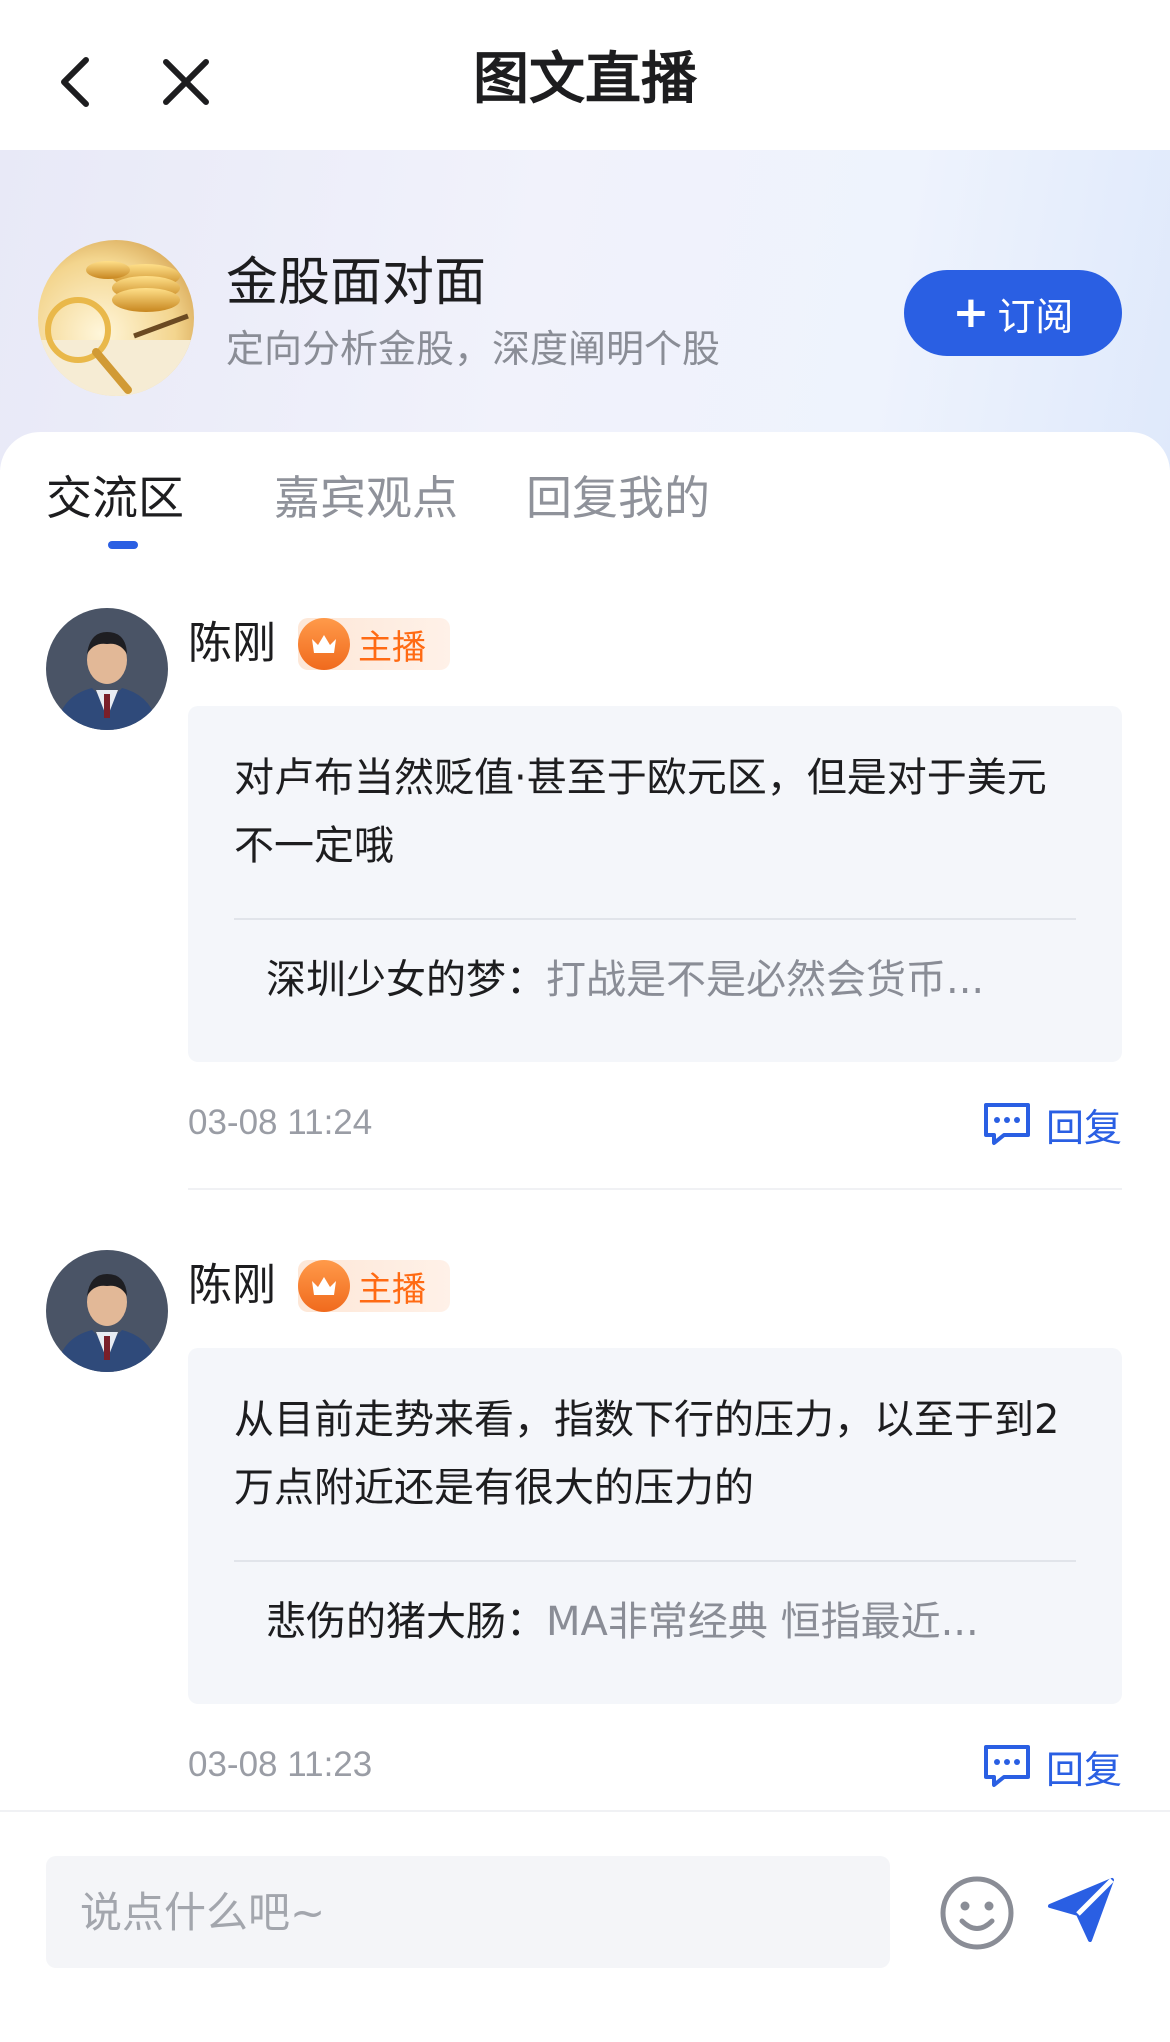  Describe the element at coordinates (977, 1913) in the screenshot. I see `emoji-icon` at that location.